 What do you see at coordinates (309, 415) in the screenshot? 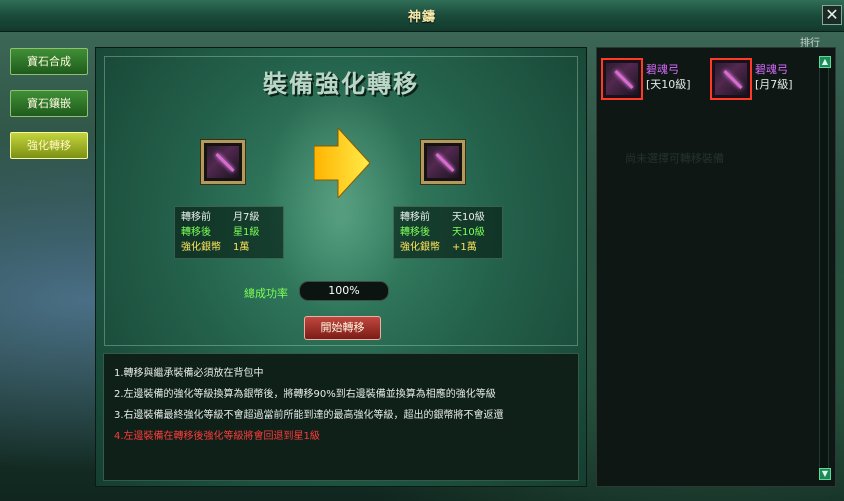
I see `instruction-line: 3.右邊裝備最終強化等級不會超過當前所能到達的最高強化等級，超出的銀幣將不會返還` at bounding box center [309, 415].